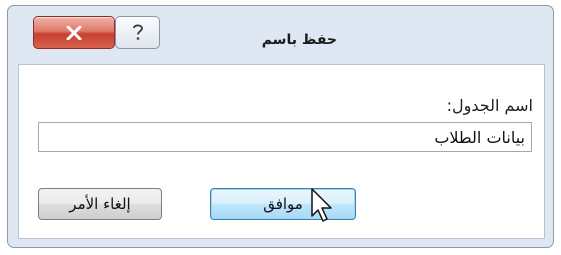 Image resolution: width=561 pixels, height=255 pixels. I want to click on table-name-label: اسم الجدول:, so click(489, 105).